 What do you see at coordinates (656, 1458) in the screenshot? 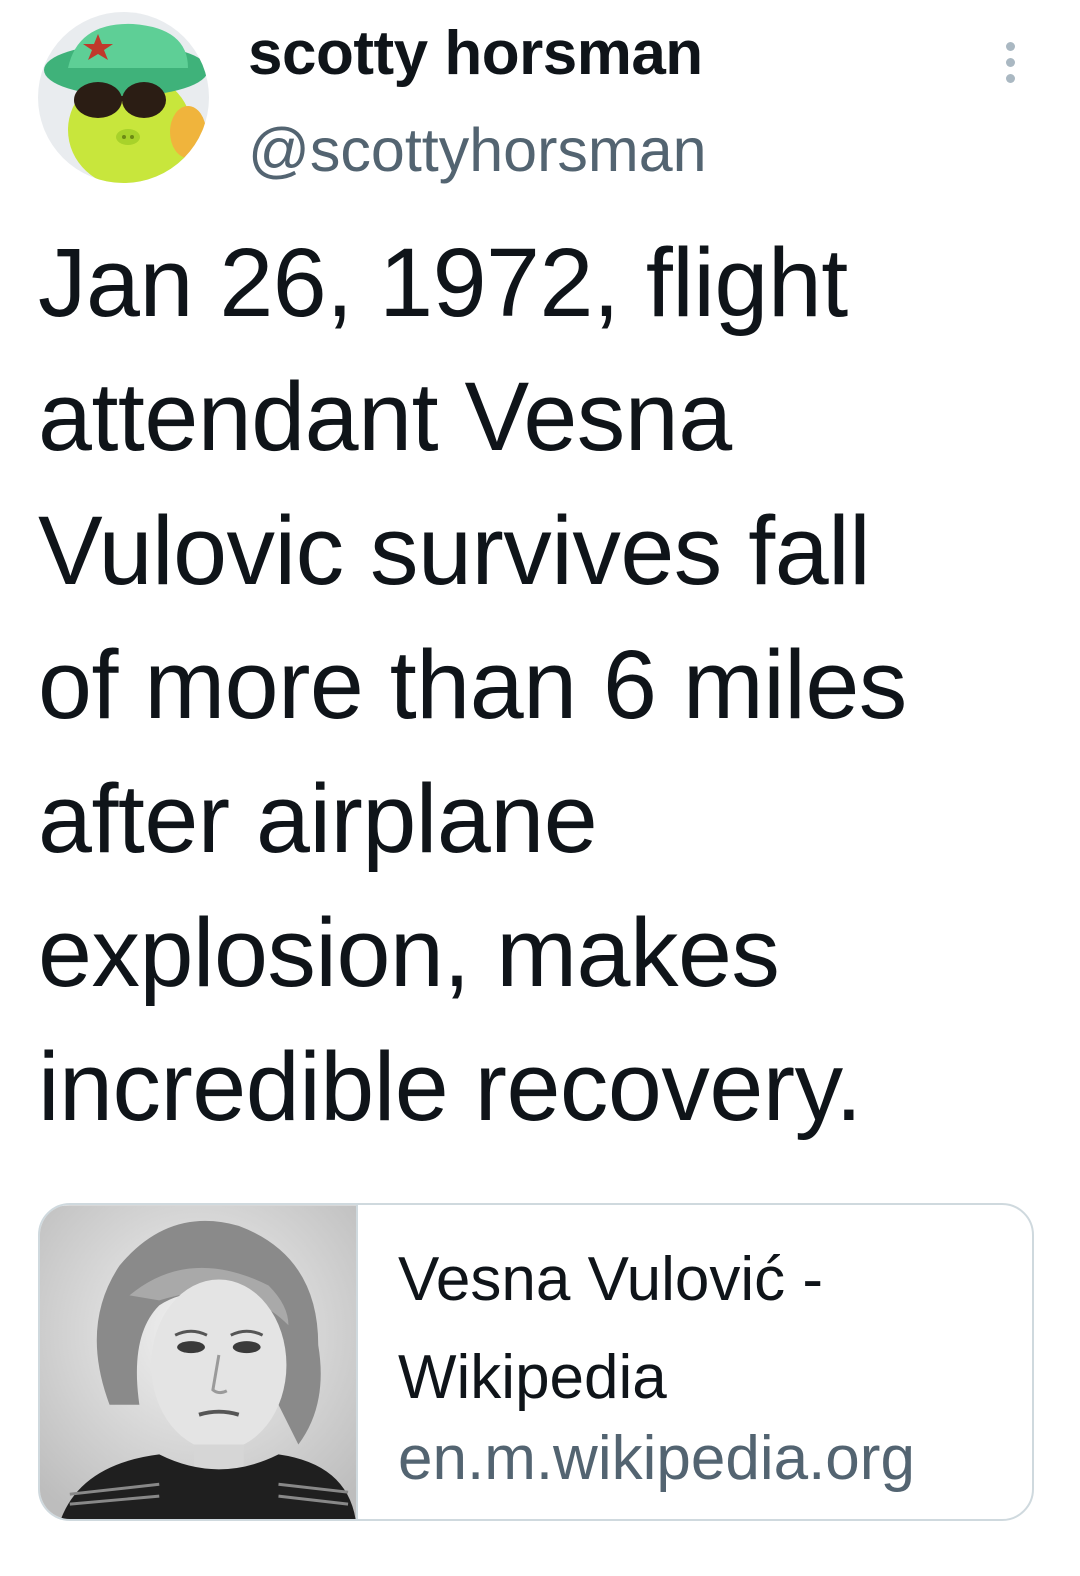
I see `link-card-domain: en.m.wikipedia.org` at bounding box center [656, 1458].